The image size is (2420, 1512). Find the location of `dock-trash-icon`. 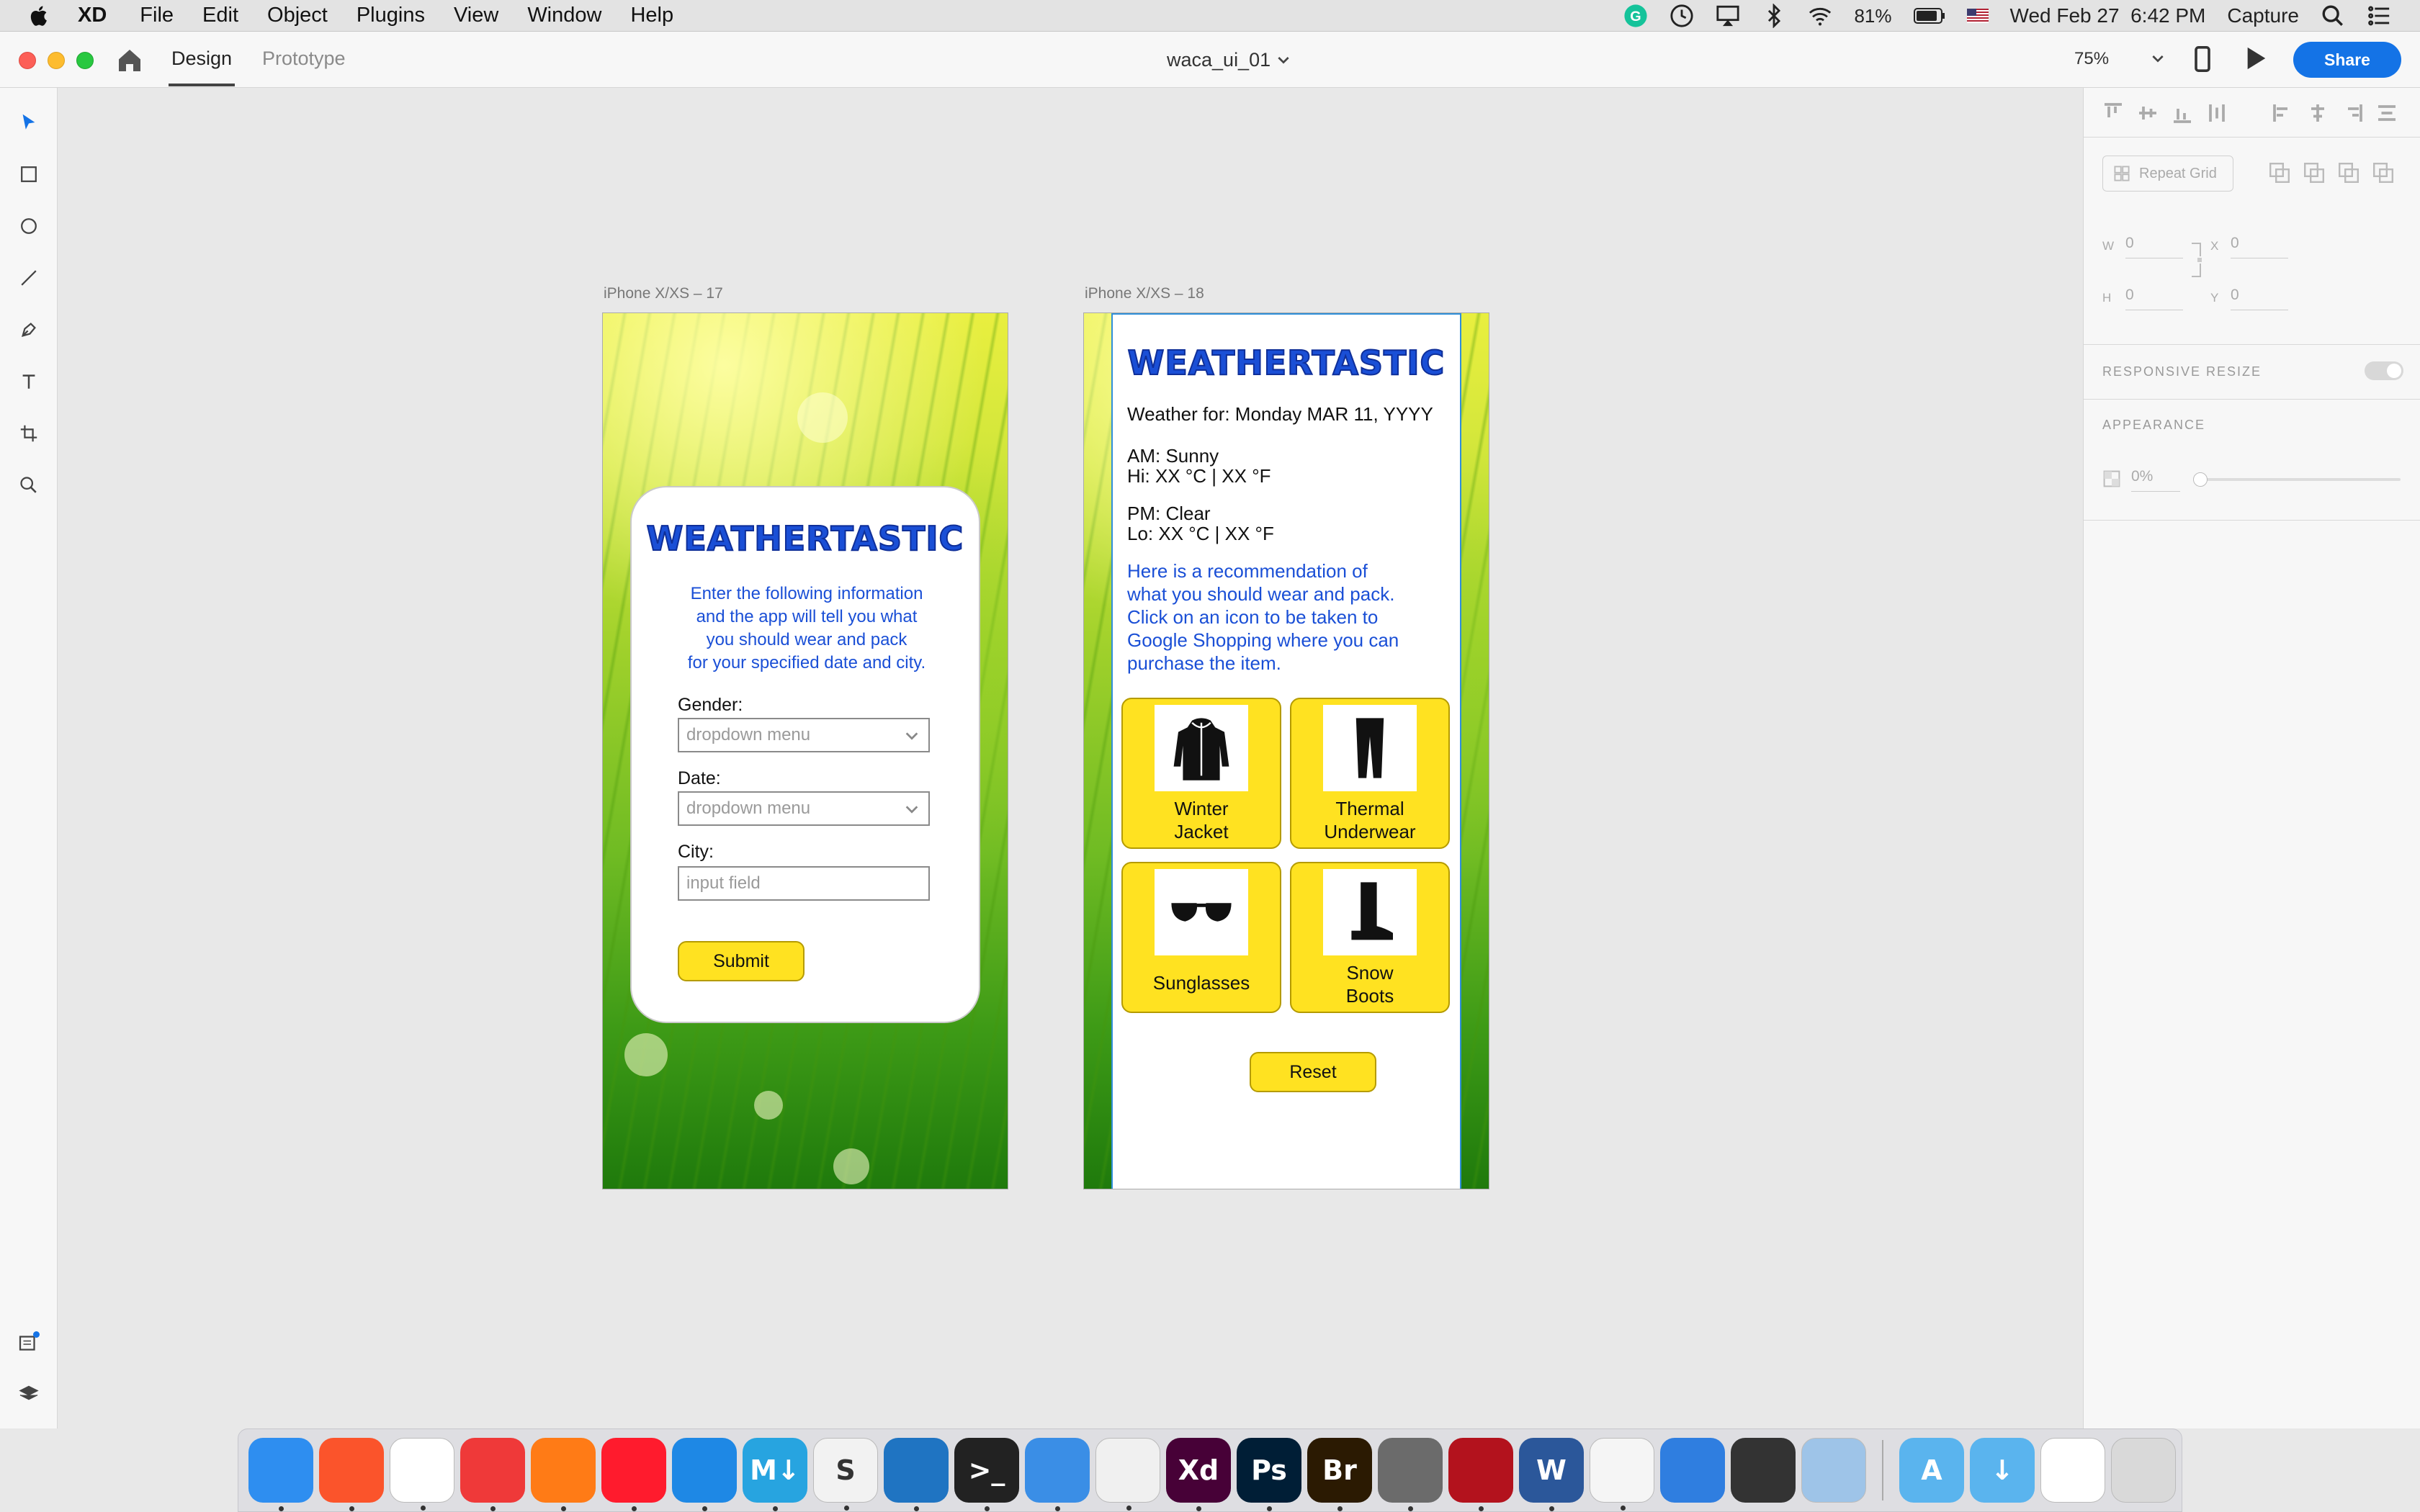

dock-trash-icon is located at coordinates (2143, 1470).